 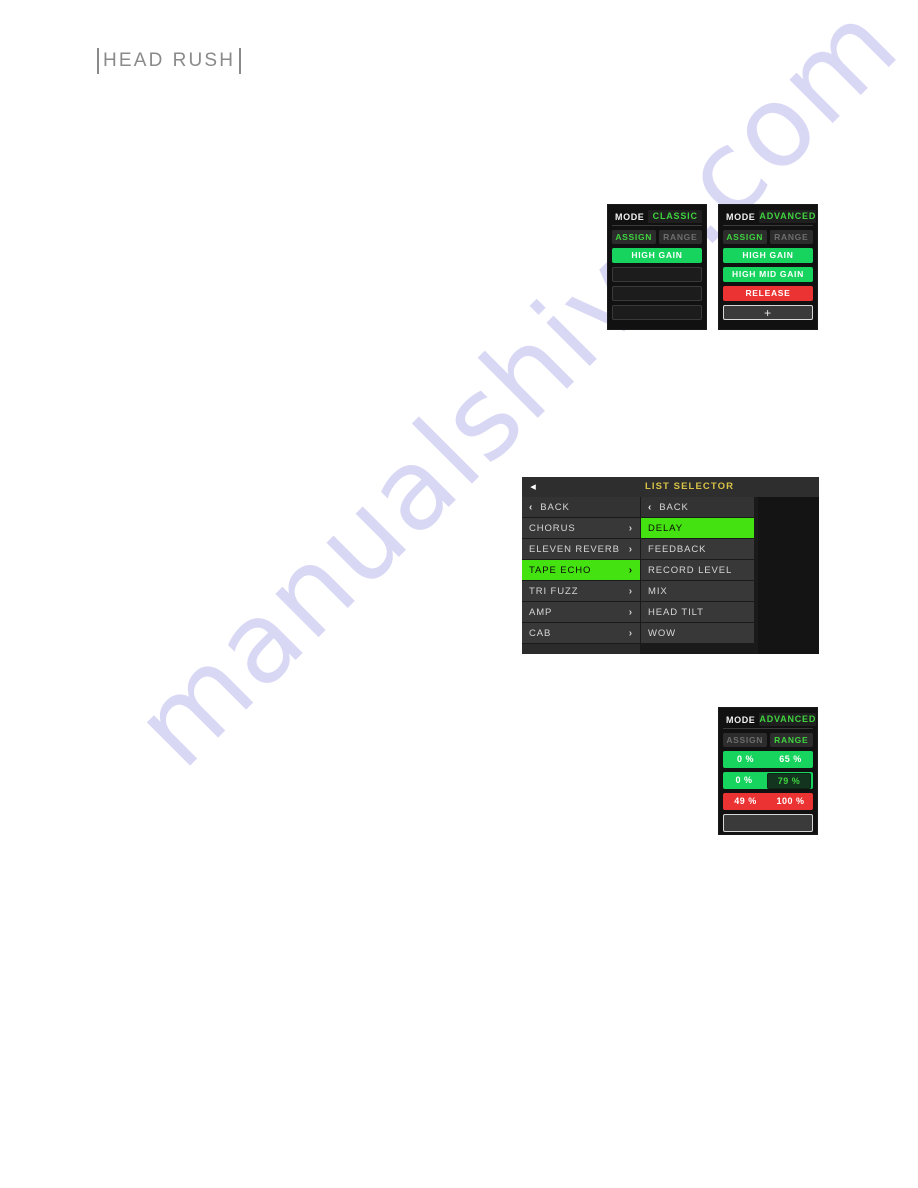 I want to click on column-2-filler, so click(x=698, y=649).